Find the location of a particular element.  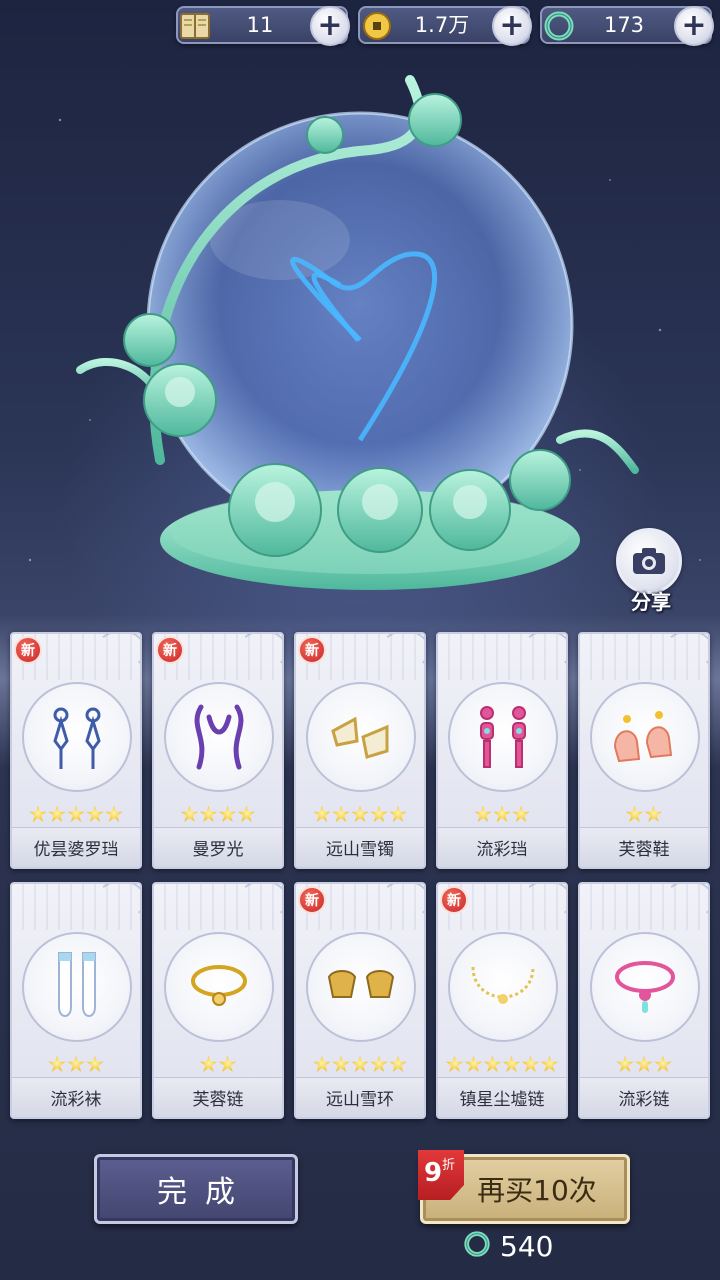

cost-value: 540 is located at coordinates (527, 1246).